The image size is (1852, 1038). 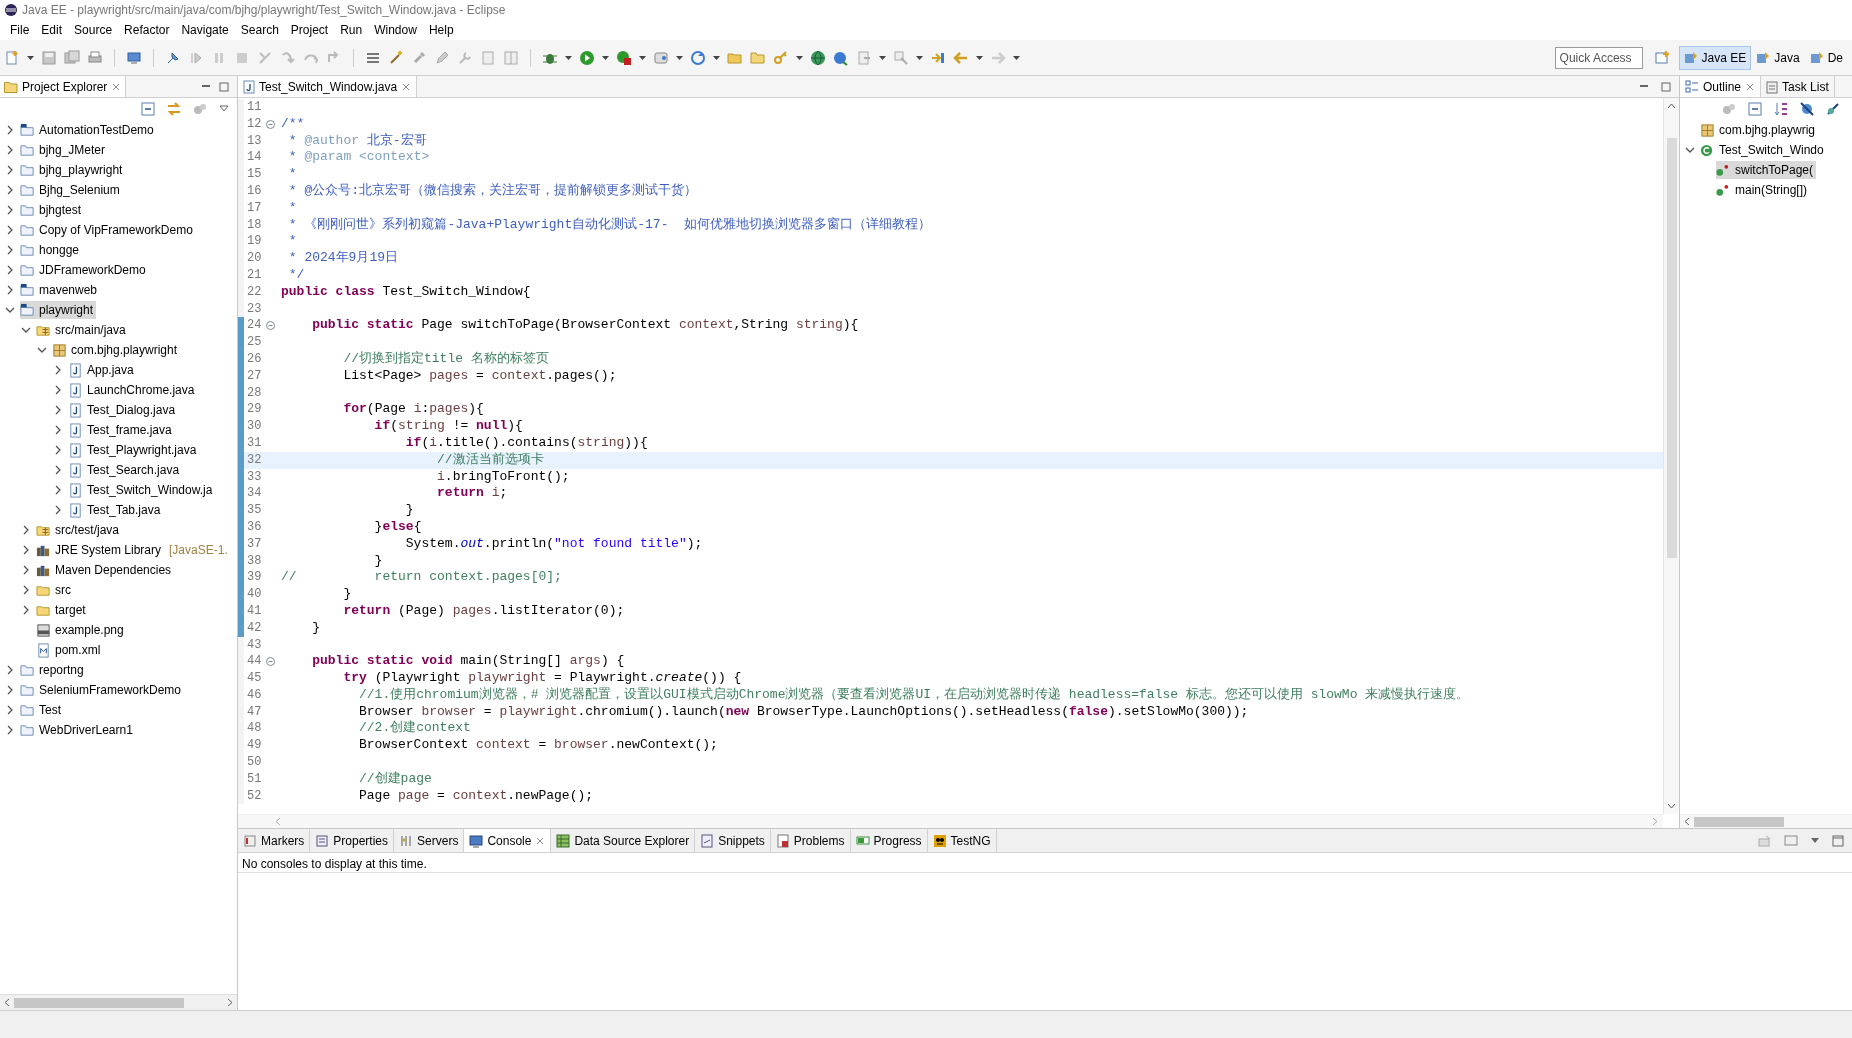 What do you see at coordinates (78, 730) in the screenshot?
I see `tree-item: WebDriverLearn1` at bounding box center [78, 730].